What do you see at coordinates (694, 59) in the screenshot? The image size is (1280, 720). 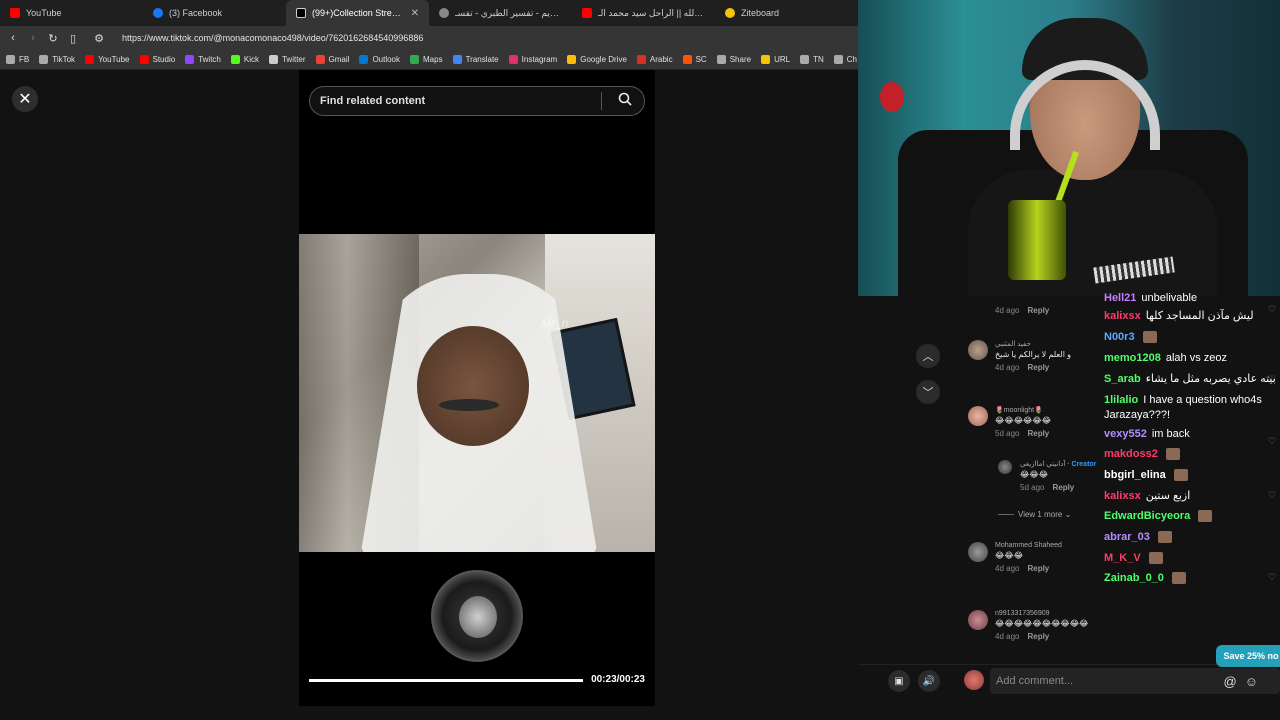 I see `bookmark-item: SC` at bounding box center [694, 59].